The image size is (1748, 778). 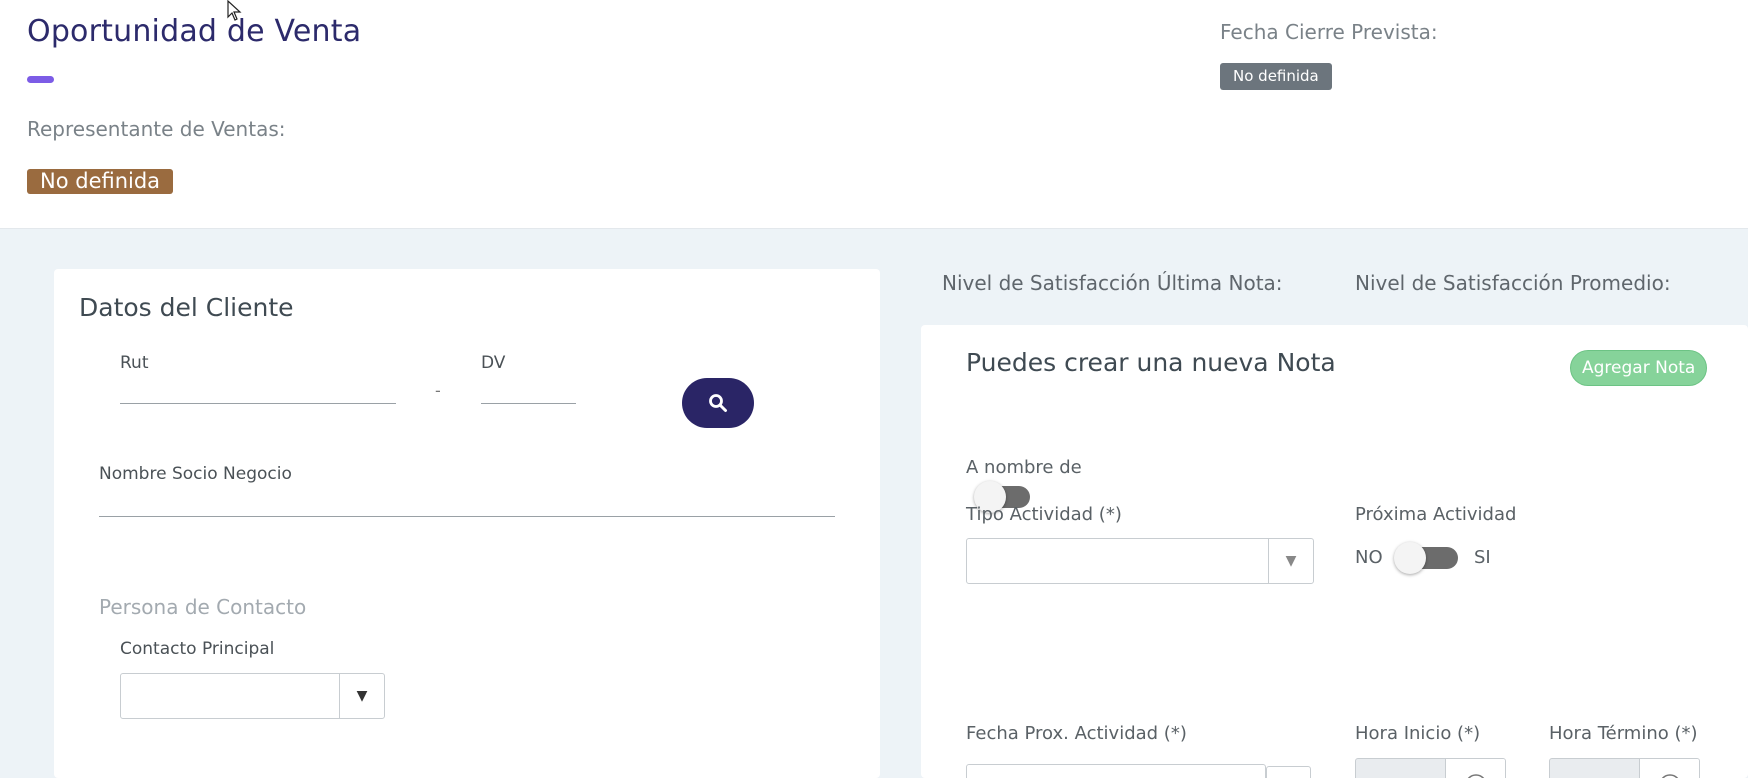 I want to click on satisfaction-average-label: Nivel de Satisfacción Promedio:, so click(x=1513, y=283).